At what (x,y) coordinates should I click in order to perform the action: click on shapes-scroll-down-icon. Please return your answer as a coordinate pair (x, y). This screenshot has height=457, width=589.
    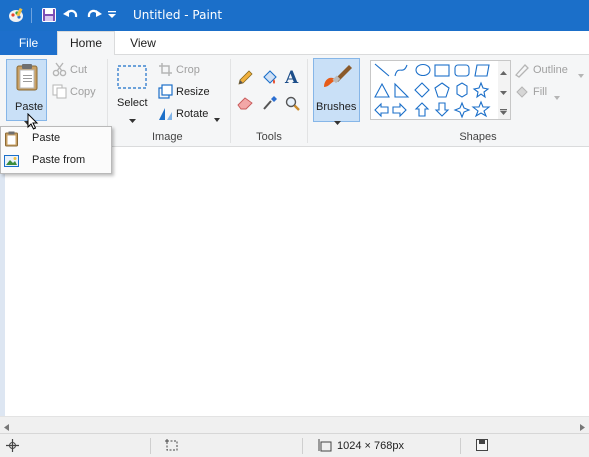
    Looking at the image, I should click on (503, 92).